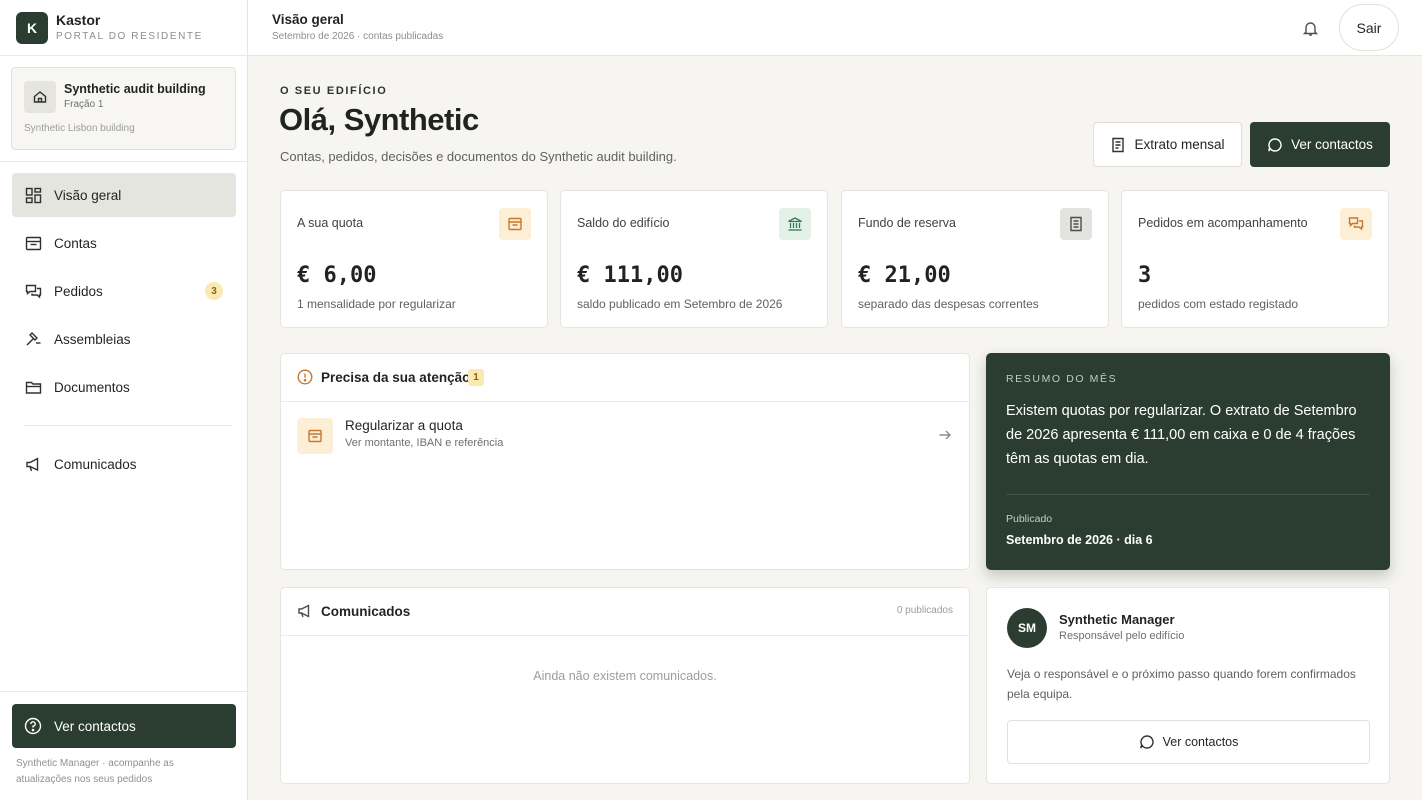  I want to click on pedidos-count-badge: 3, so click(214, 291).